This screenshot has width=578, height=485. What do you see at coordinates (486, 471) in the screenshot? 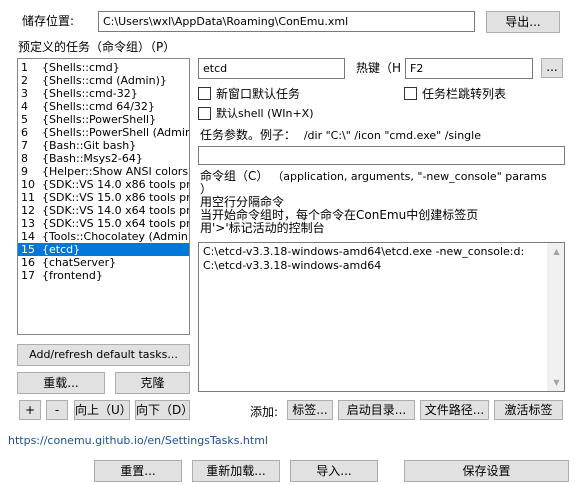
I see `save-settings-button: 保存设置` at bounding box center [486, 471].